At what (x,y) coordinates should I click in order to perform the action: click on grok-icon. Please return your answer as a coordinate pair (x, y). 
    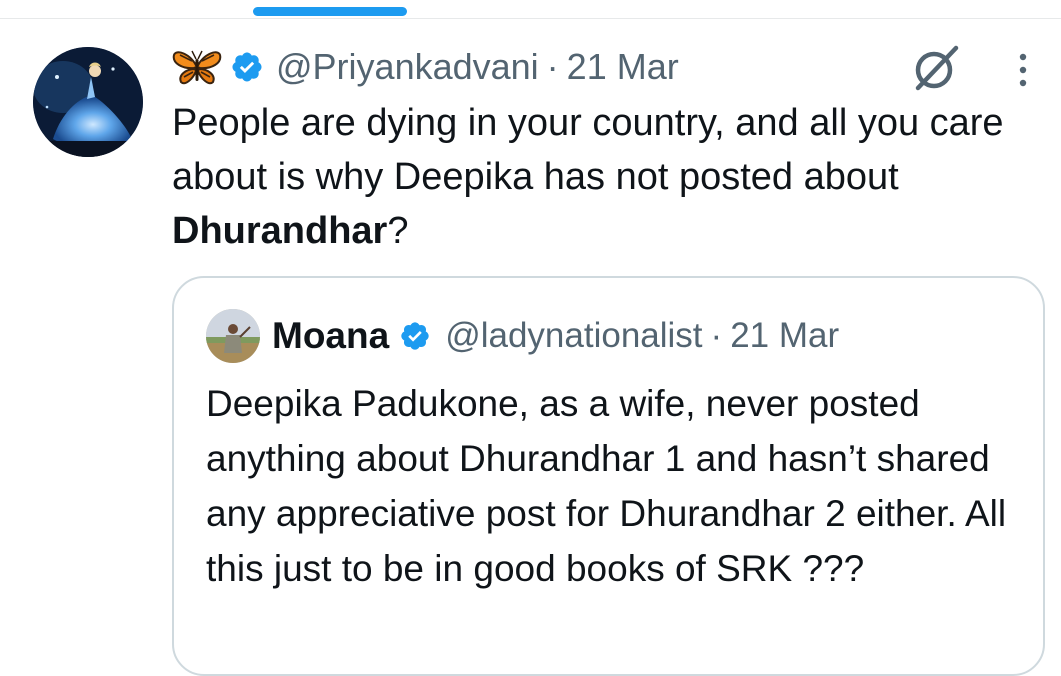
    Looking at the image, I should click on (936, 68).